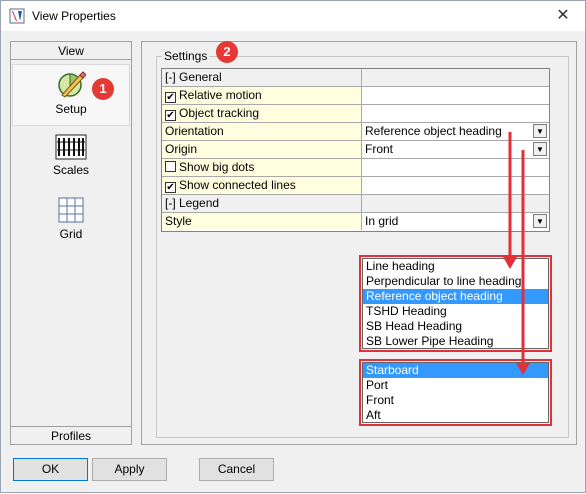  I want to click on apply-button: Apply, so click(129, 469).